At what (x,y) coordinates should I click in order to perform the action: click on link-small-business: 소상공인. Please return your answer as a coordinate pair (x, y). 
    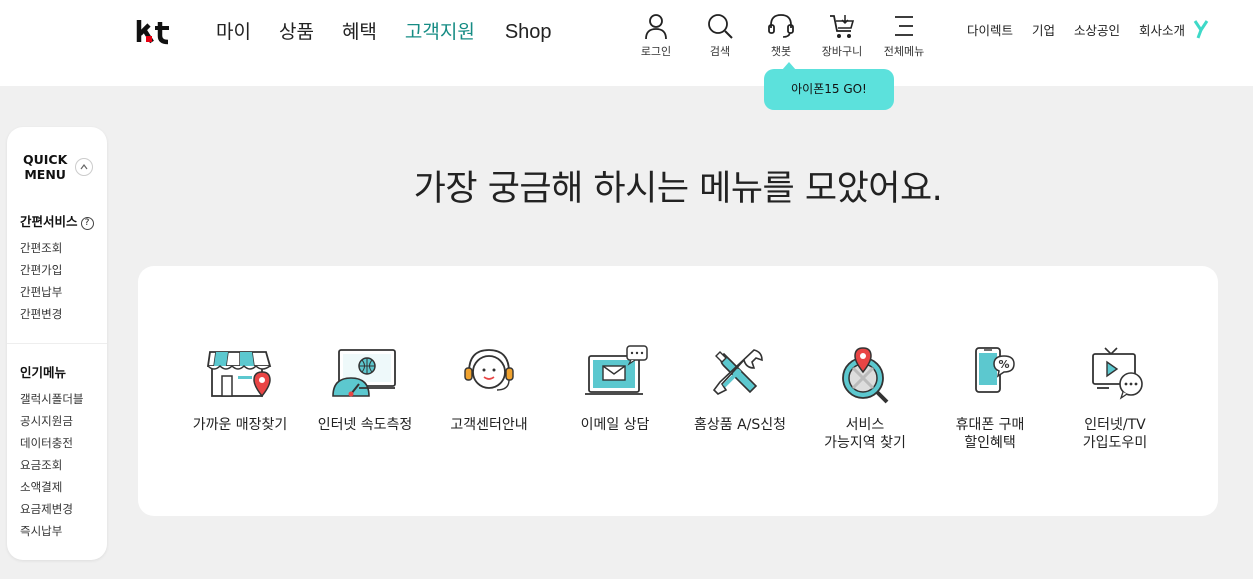
    Looking at the image, I should click on (1097, 29).